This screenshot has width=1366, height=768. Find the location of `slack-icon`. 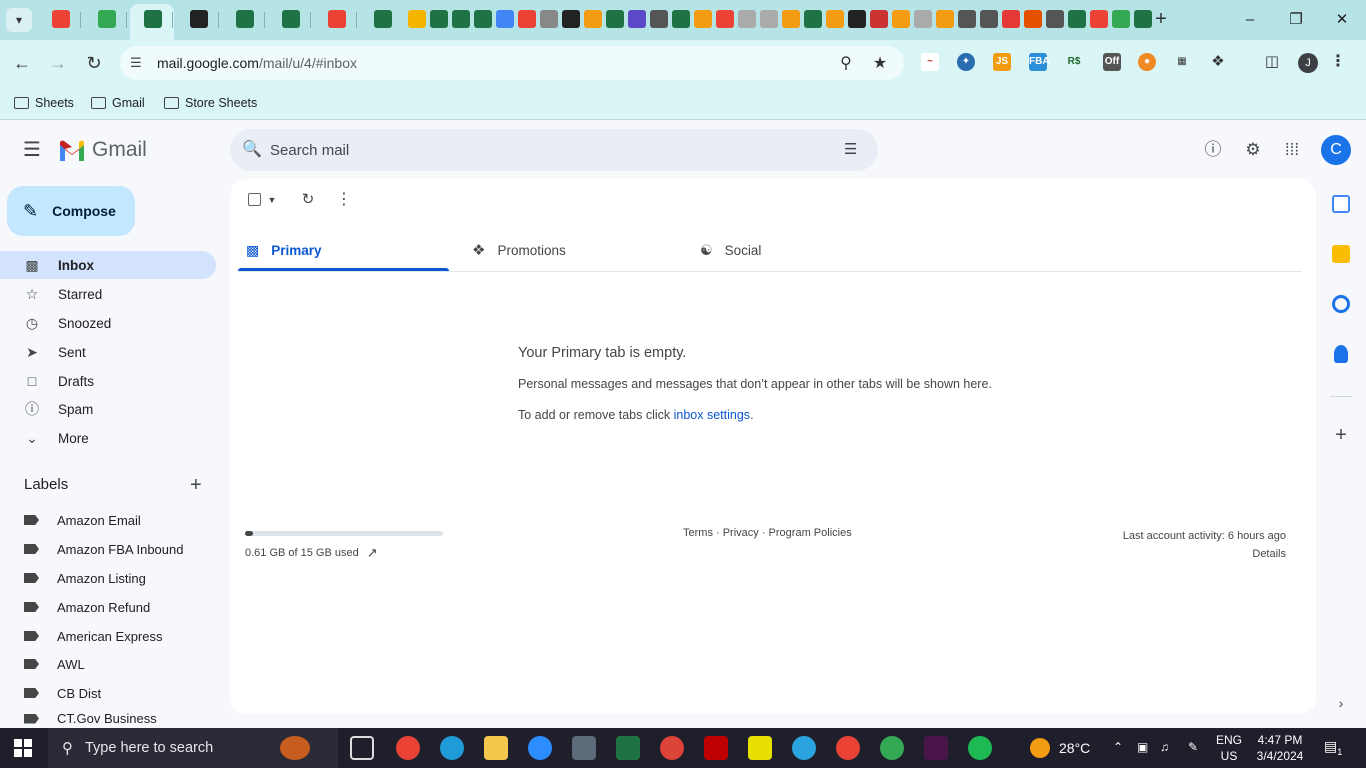

slack-icon is located at coordinates (936, 748).